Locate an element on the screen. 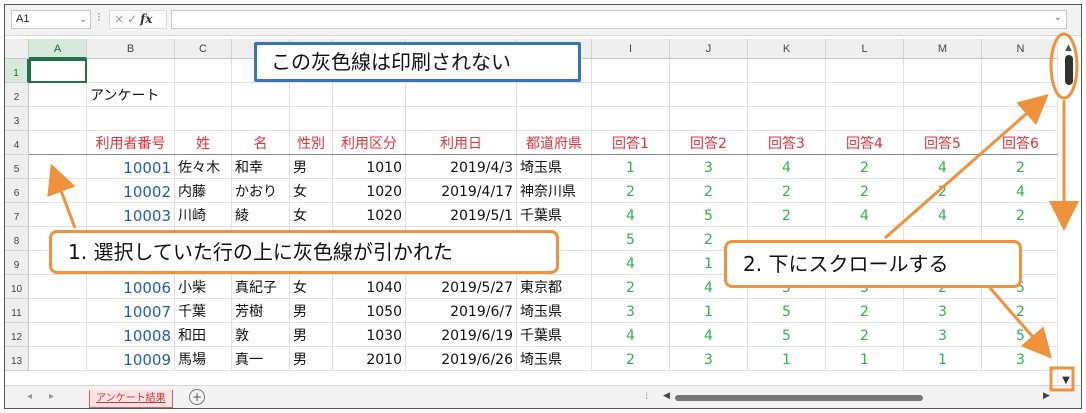  id-cell: 10002 is located at coordinates (131, 191).